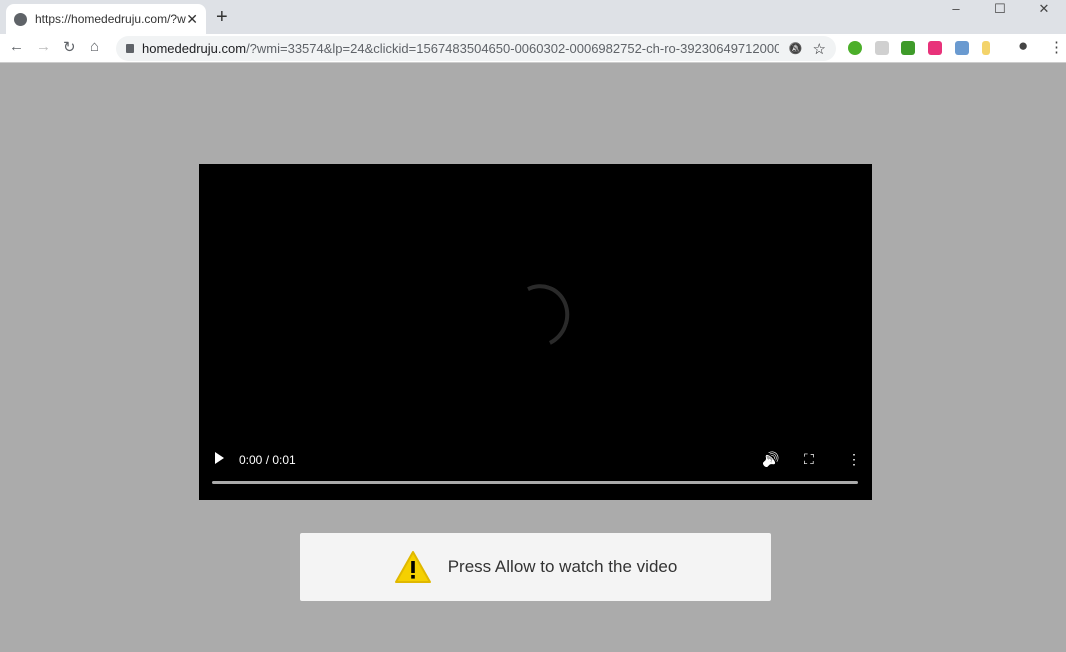  What do you see at coordinates (194, 48) in the screenshot?
I see `url-host: homededruju.com` at bounding box center [194, 48].